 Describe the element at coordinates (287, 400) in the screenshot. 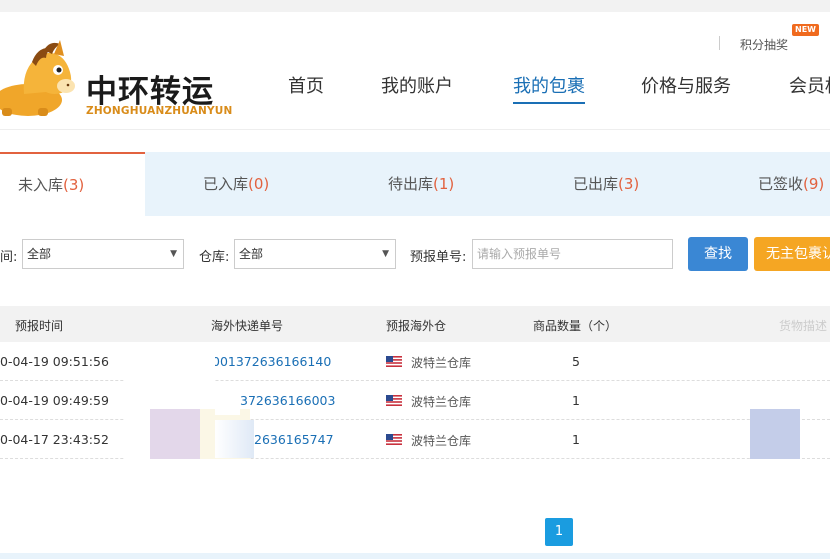

I see `row-tracking-number: 372636166003` at that location.